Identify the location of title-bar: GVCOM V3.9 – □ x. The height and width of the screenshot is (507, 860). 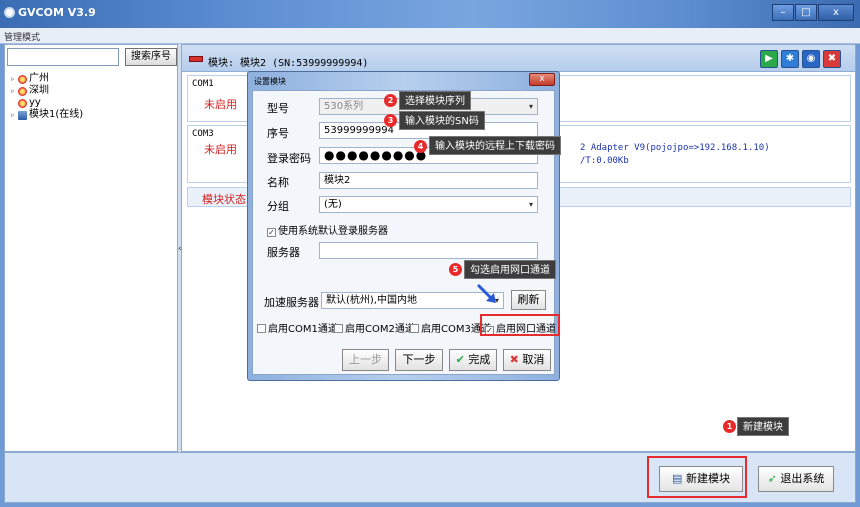
(430, 14).